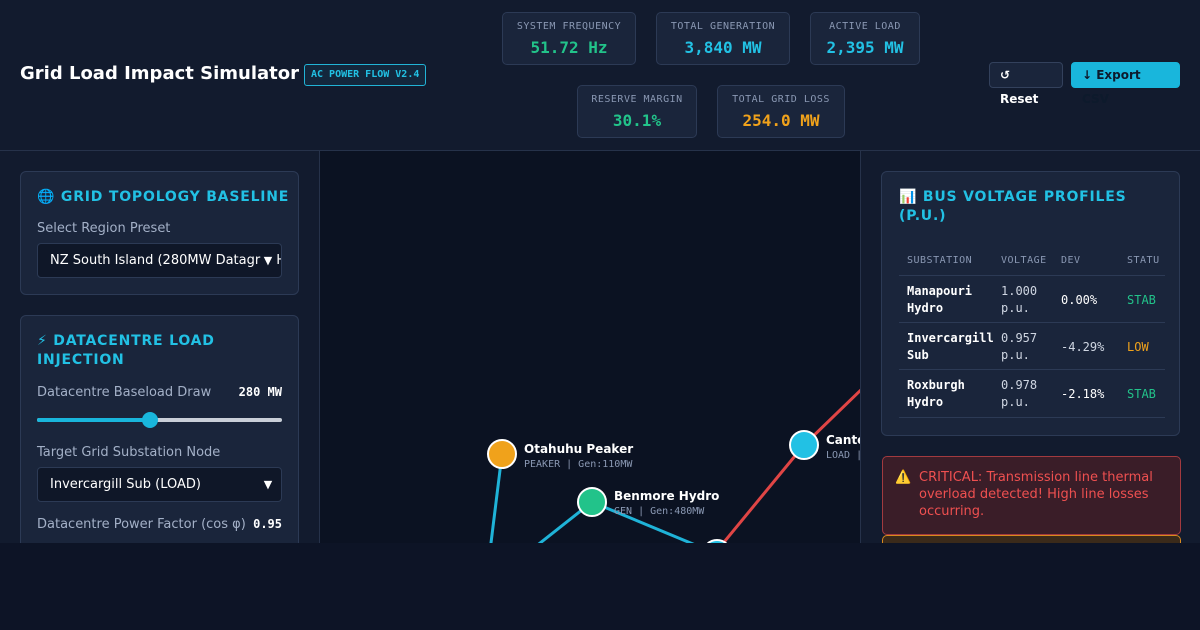 This screenshot has width=1200, height=630. I want to click on metric-label: TOTAL GRID LOSS, so click(781, 99).